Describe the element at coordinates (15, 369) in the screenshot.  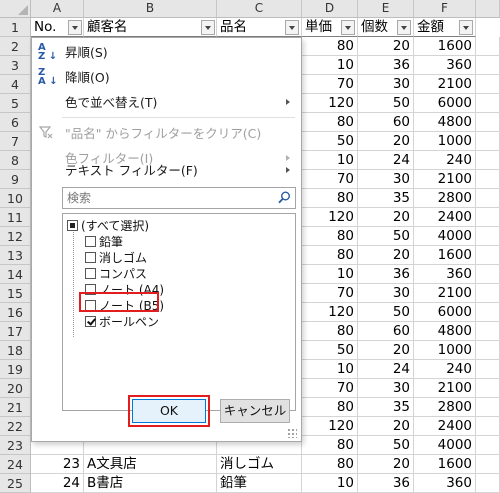
I see `row-header: 19` at that location.